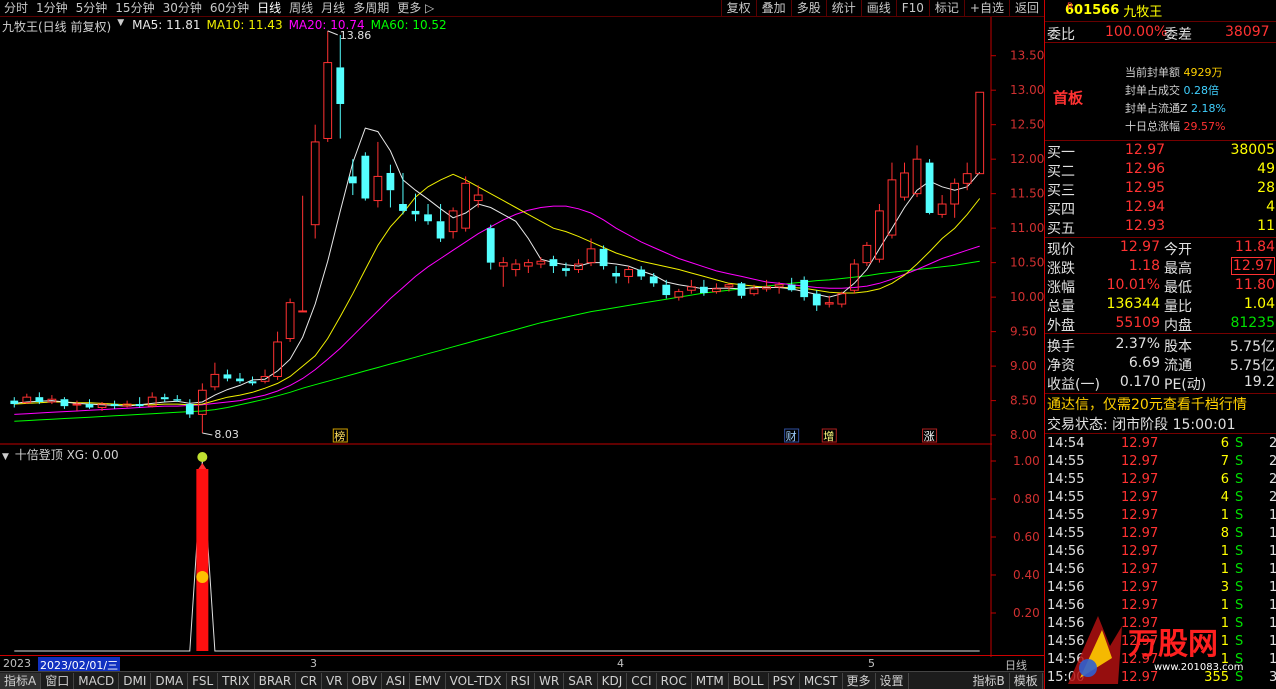 This screenshot has width=1276, height=689. What do you see at coordinates (1026, 680) in the screenshot?
I see `indicator-tab-27: 模板` at bounding box center [1026, 680].